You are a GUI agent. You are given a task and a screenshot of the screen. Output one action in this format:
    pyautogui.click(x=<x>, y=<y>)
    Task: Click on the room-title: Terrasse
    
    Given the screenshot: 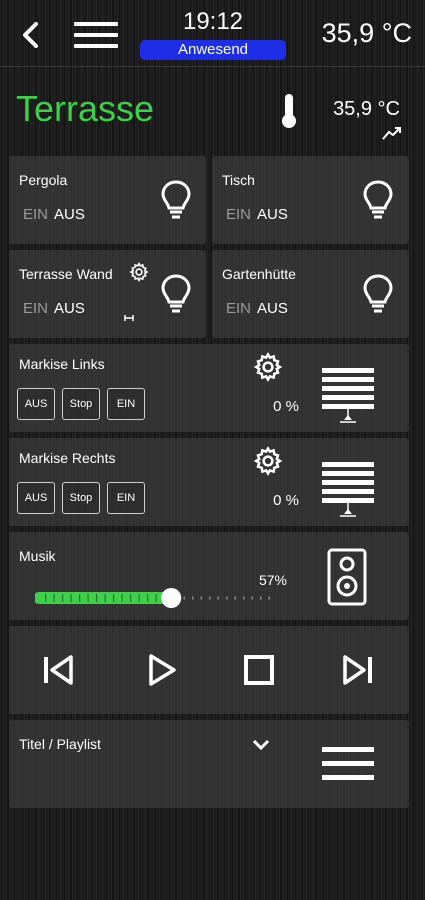 What is the action you would take?
    pyautogui.click(x=85, y=108)
    